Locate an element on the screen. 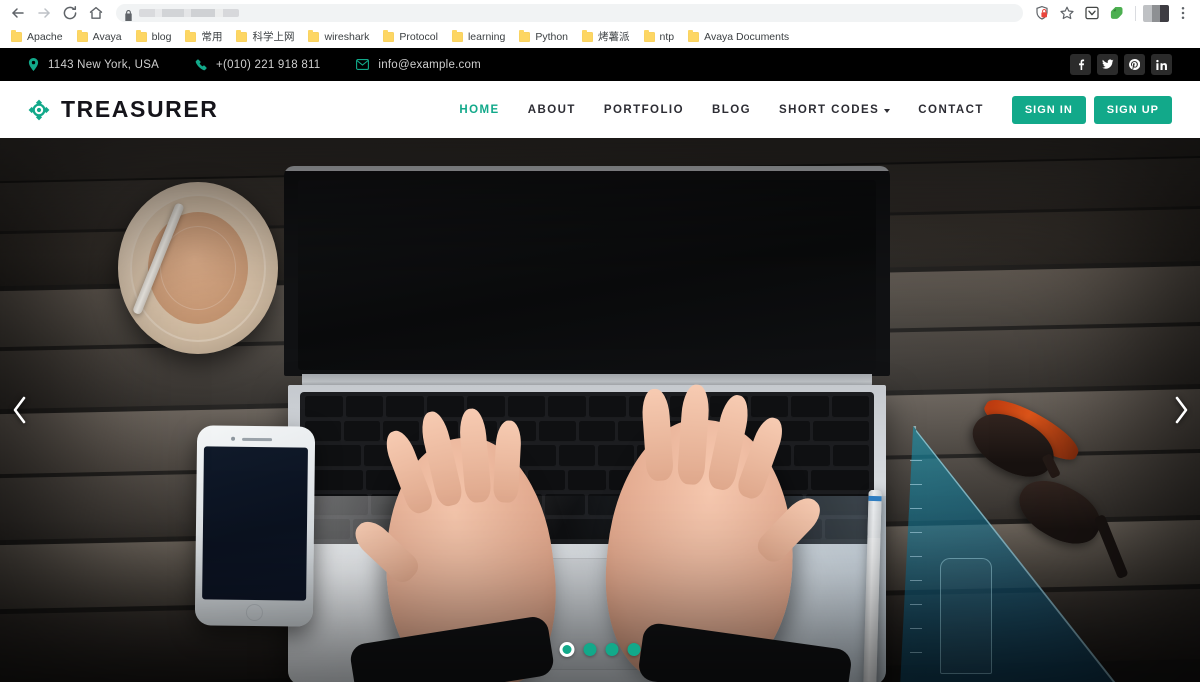 The width and height of the screenshot is (1200, 682). nav-item-blog: BLOG is located at coordinates (731, 110).